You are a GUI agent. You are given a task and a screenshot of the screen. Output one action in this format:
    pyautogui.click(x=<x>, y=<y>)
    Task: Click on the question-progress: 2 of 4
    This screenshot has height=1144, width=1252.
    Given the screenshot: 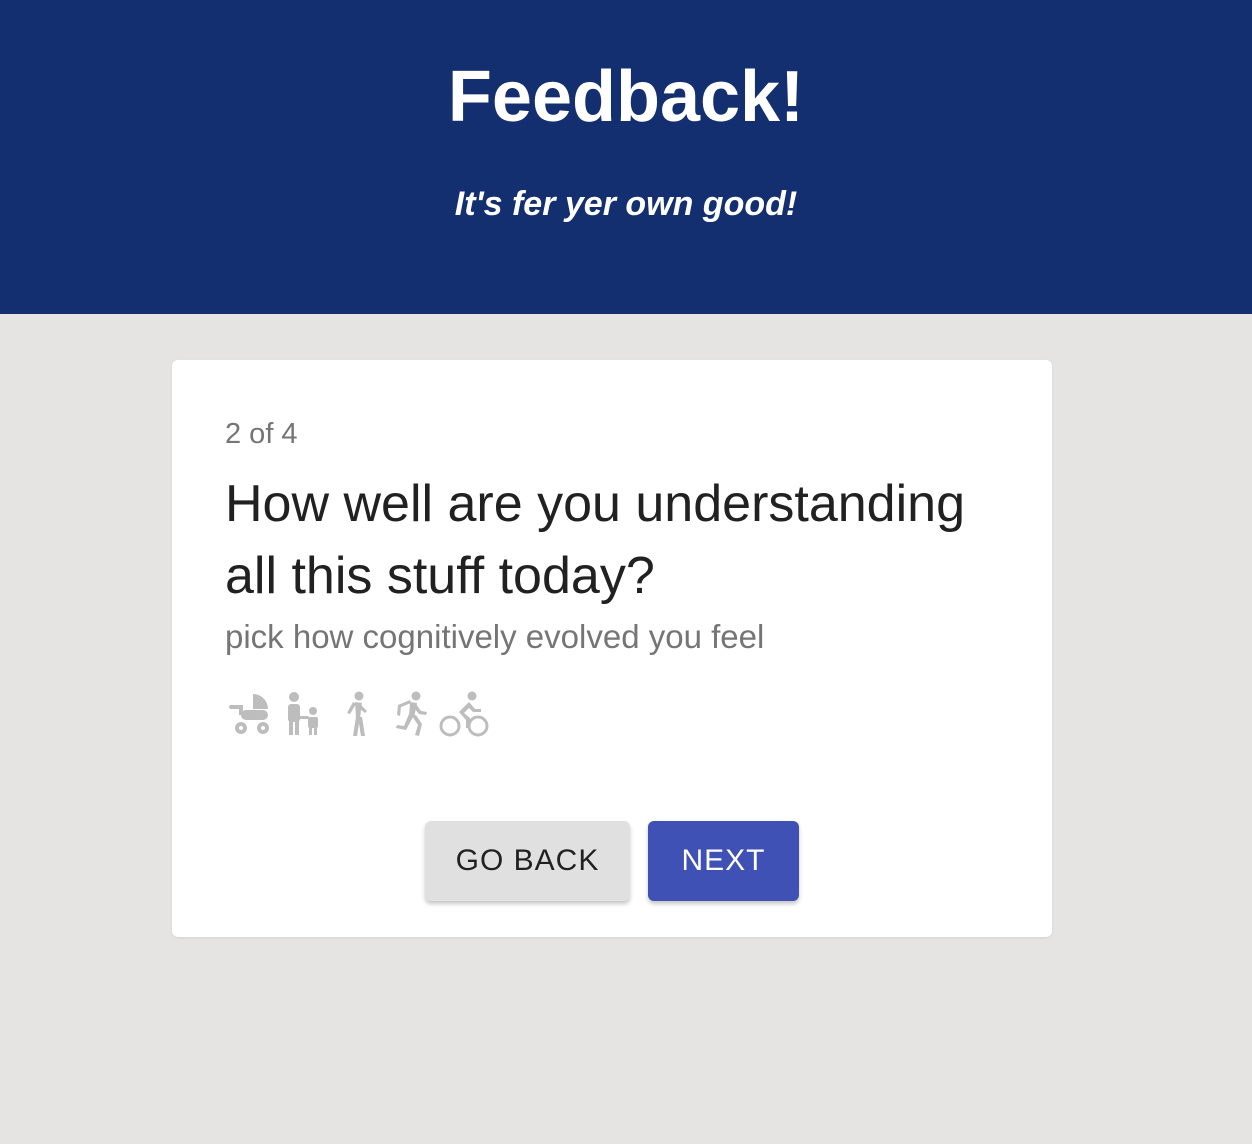 What is the action you would take?
    pyautogui.click(x=261, y=434)
    